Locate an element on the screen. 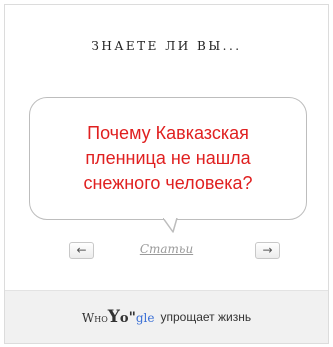 This screenshot has height=347, width=333. footer-slogan: упрощает жизнь is located at coordinates (206, 317).